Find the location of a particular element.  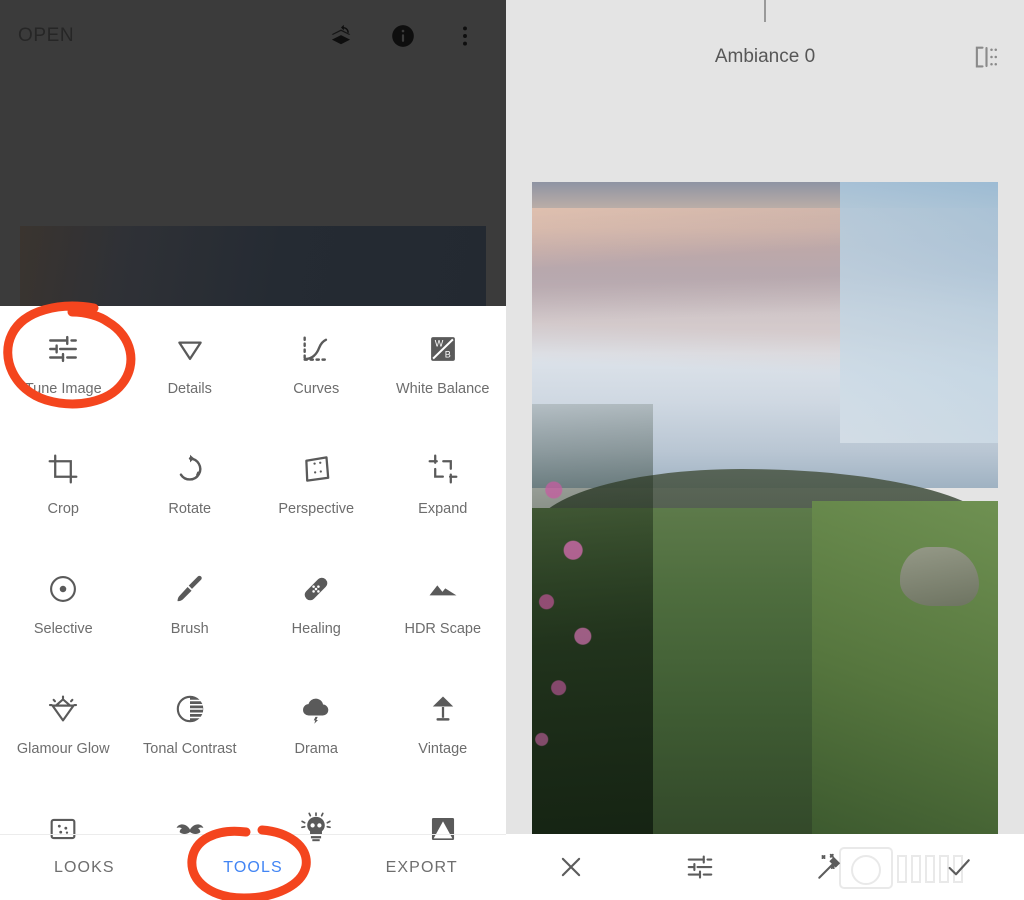

open-button: OPEN is located at coordinates (46, 36).